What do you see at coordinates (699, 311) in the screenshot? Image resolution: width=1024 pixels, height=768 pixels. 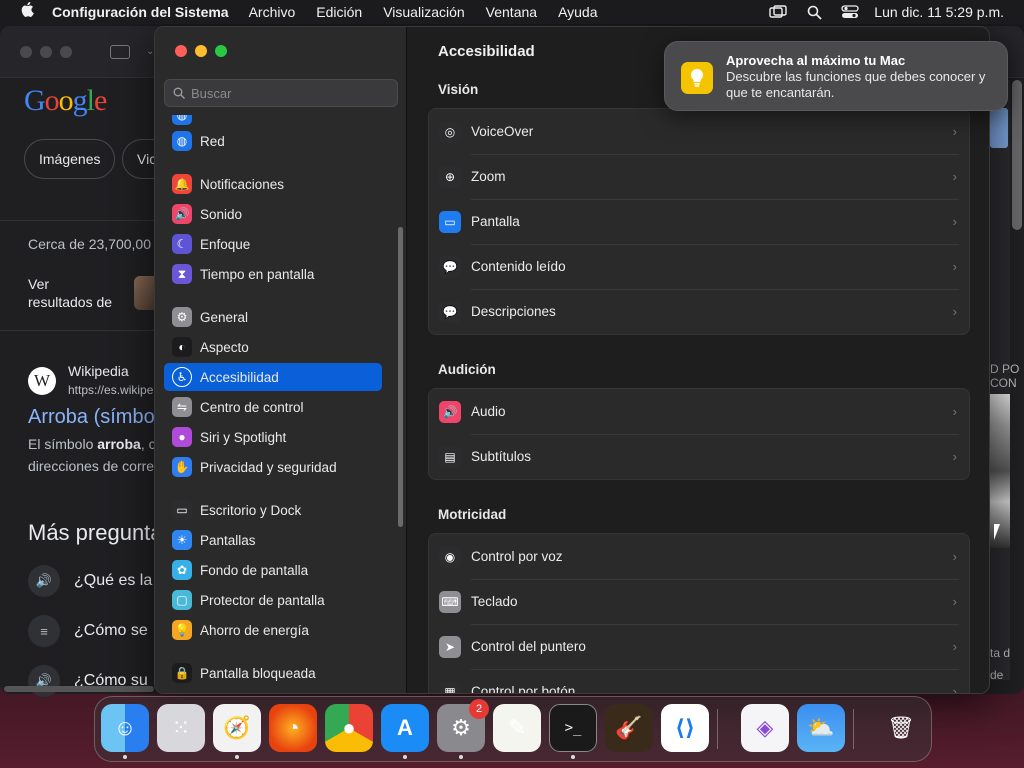 I see `row-descripciones: 💬 Descripciones ›` at bounding box center [699, 311].